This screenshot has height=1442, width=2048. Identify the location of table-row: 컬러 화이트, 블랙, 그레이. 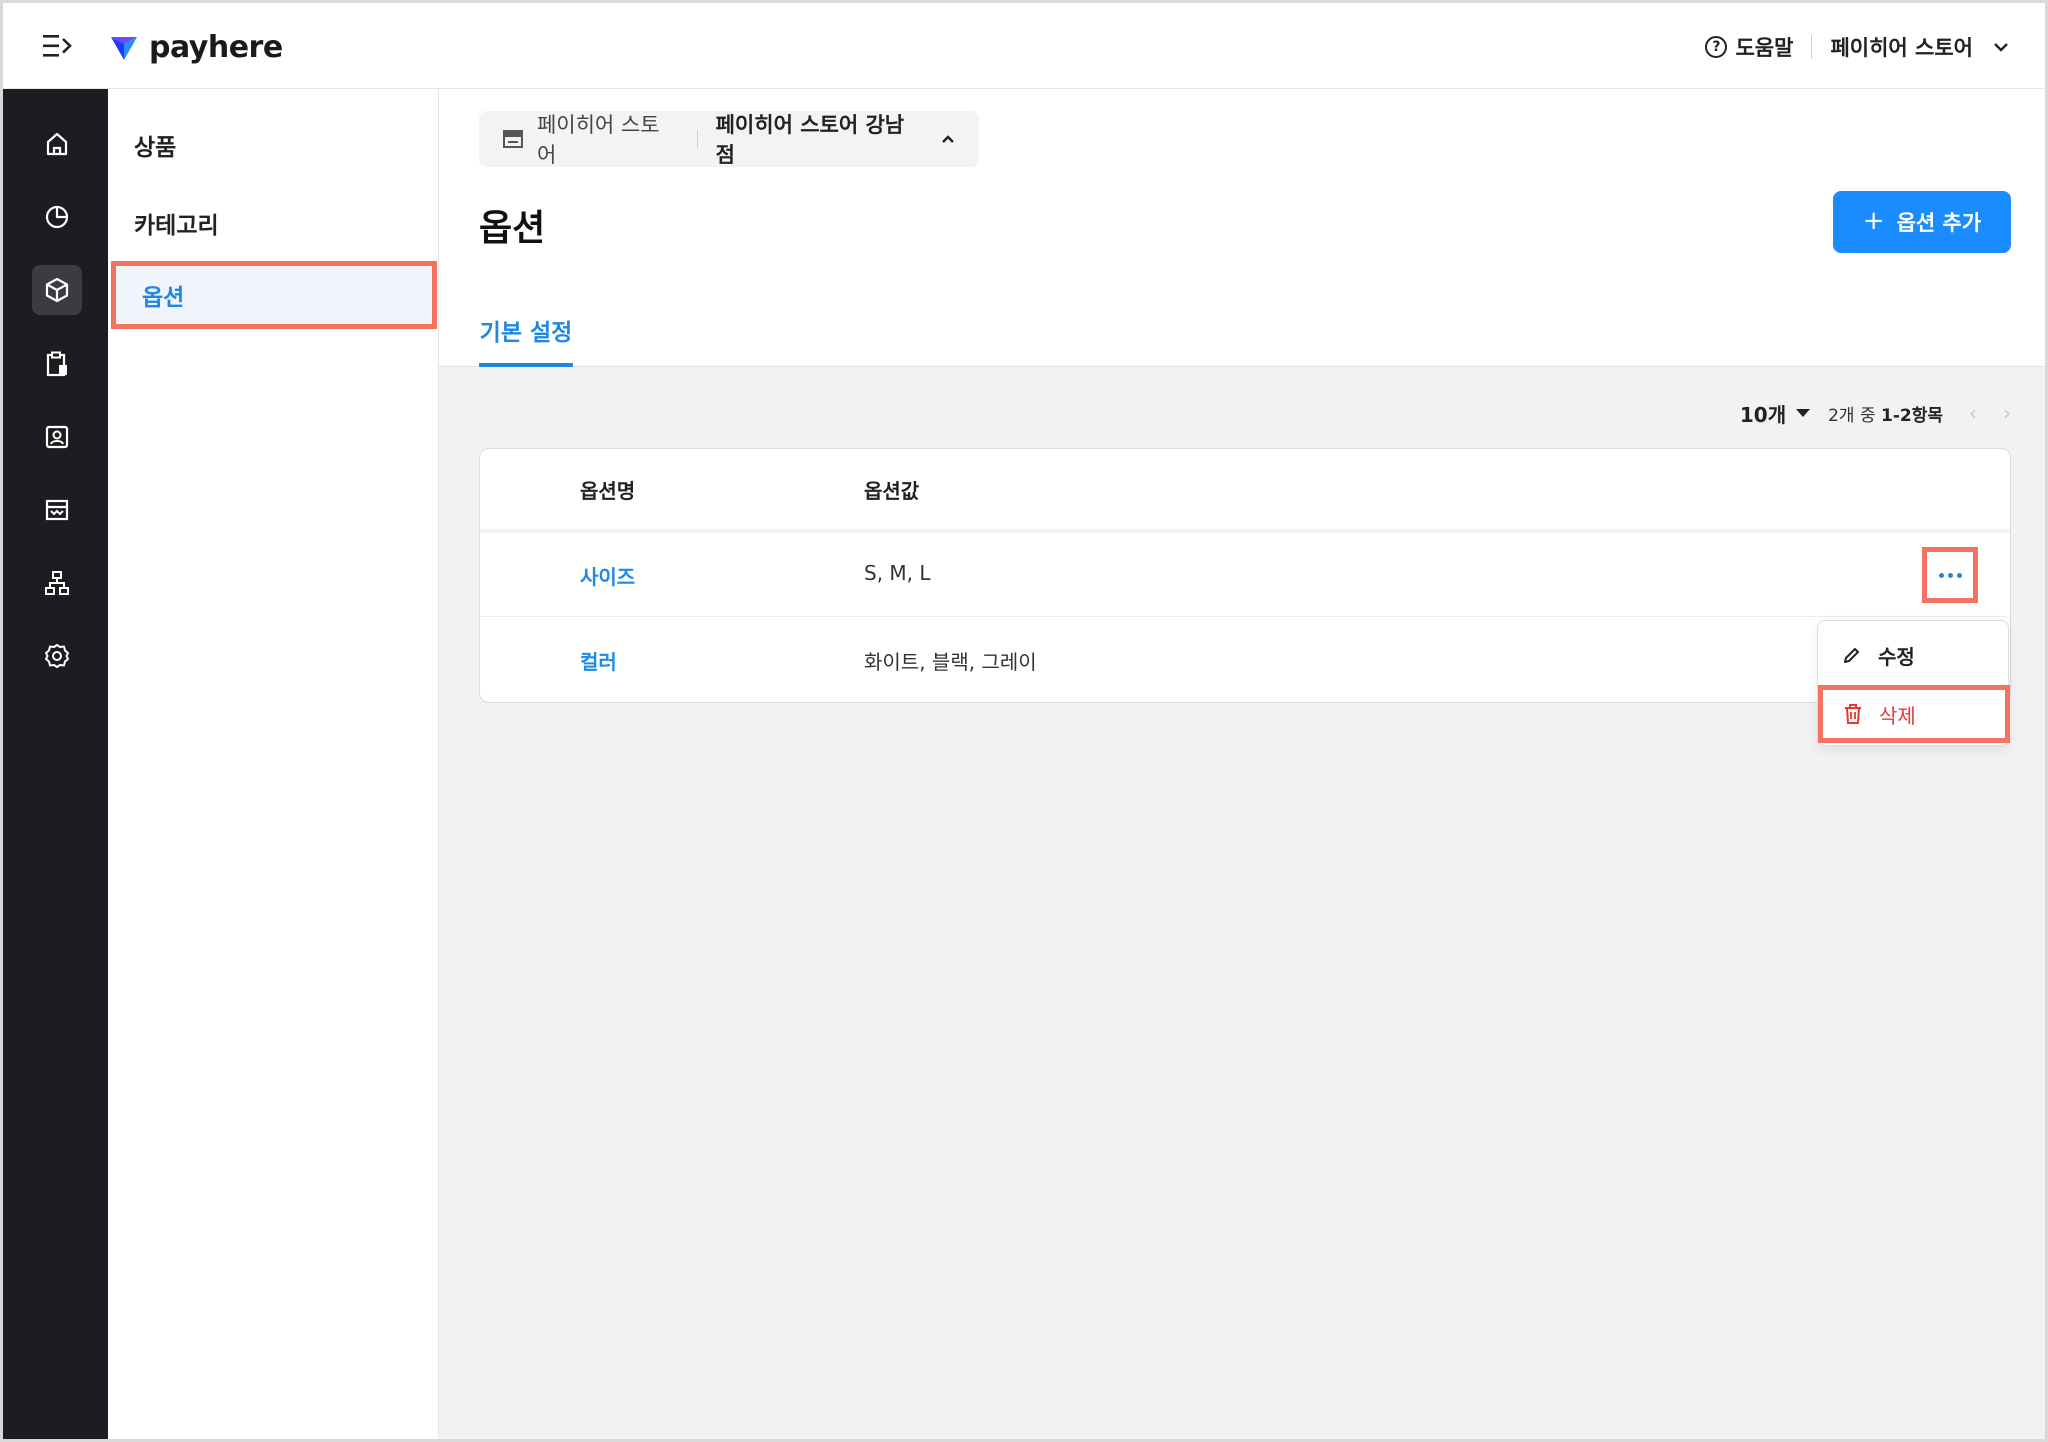
(1245, 660).